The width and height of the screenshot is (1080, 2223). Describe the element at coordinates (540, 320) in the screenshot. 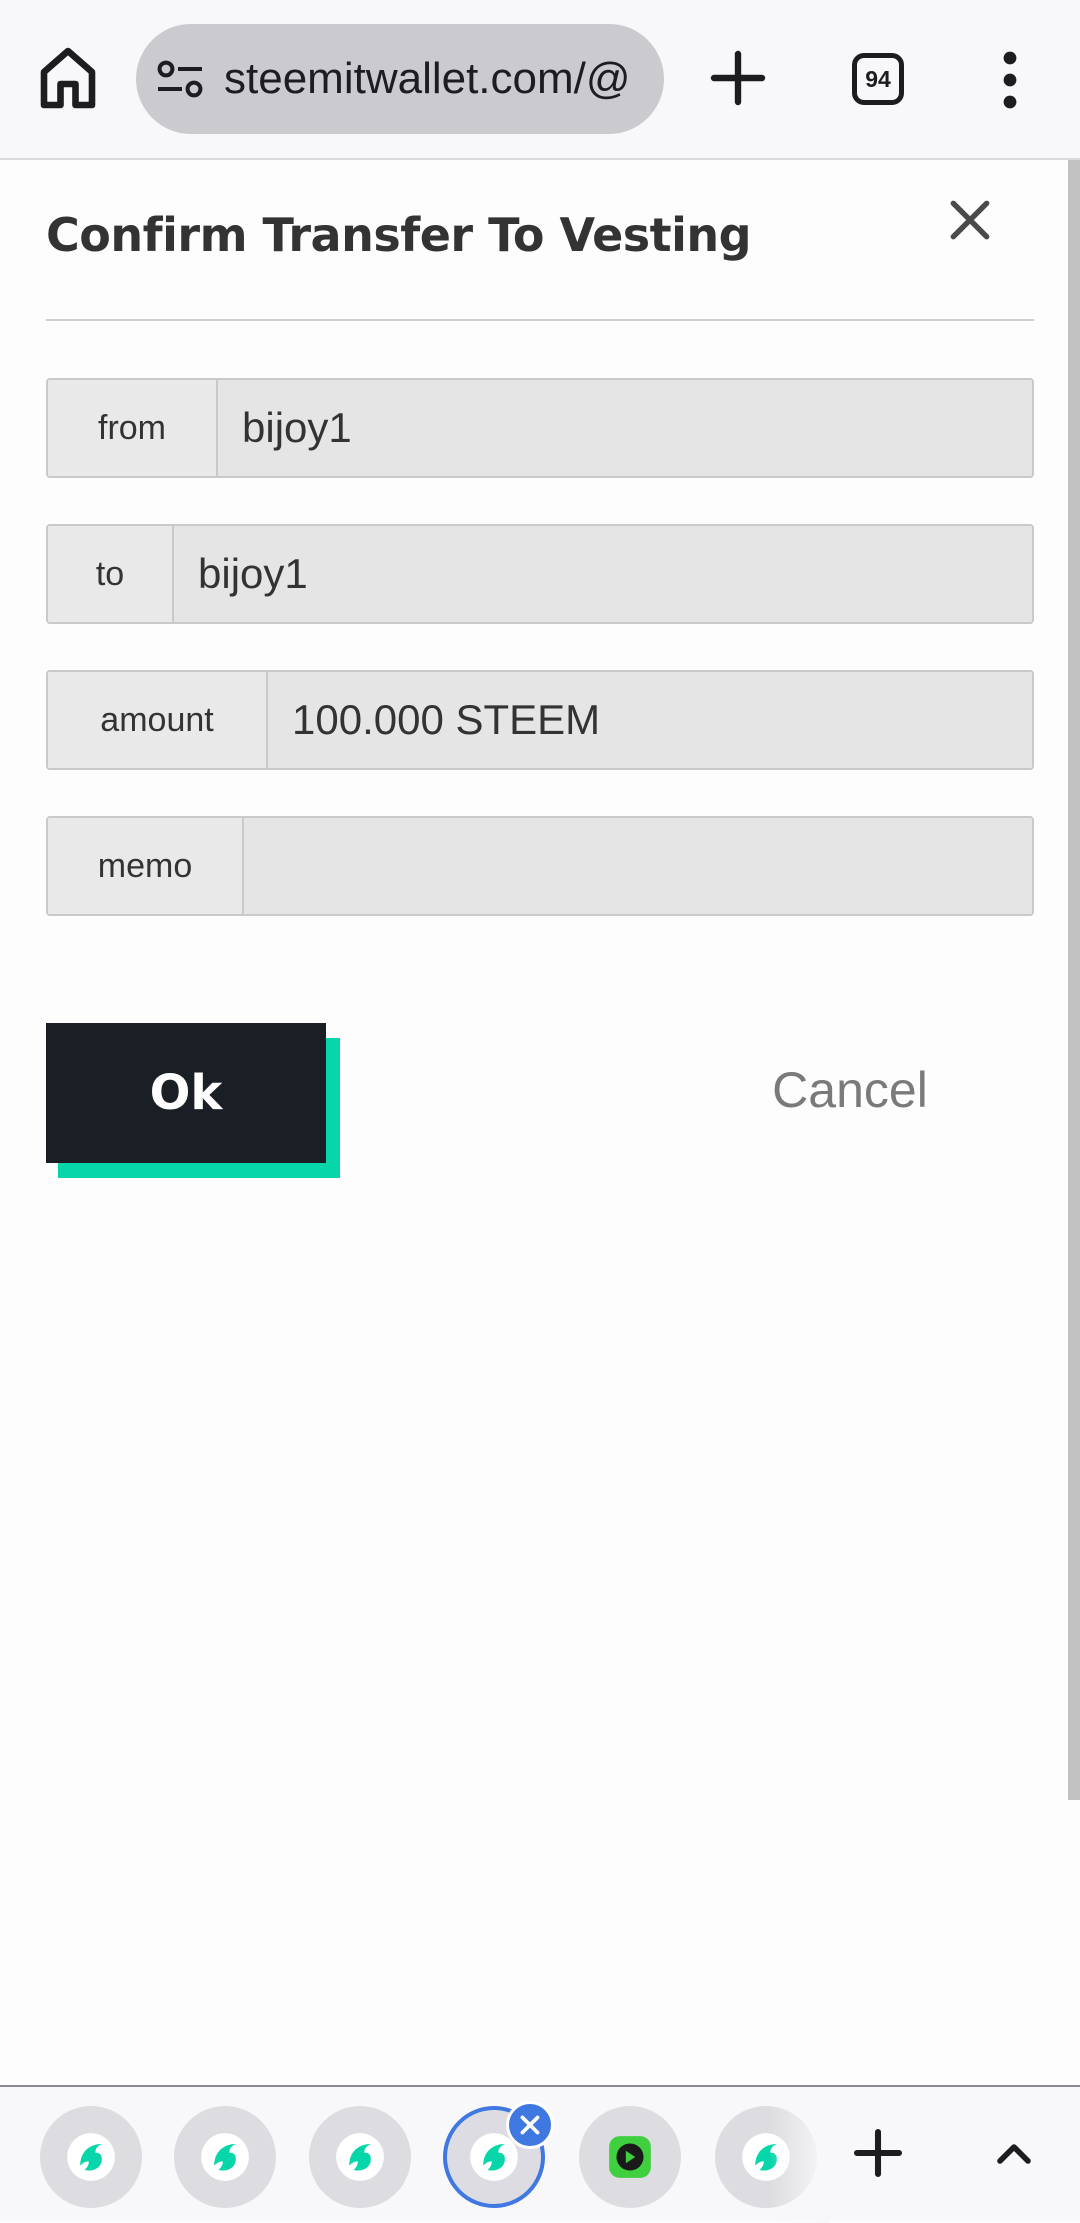

I see `dialog-divider` at that location.